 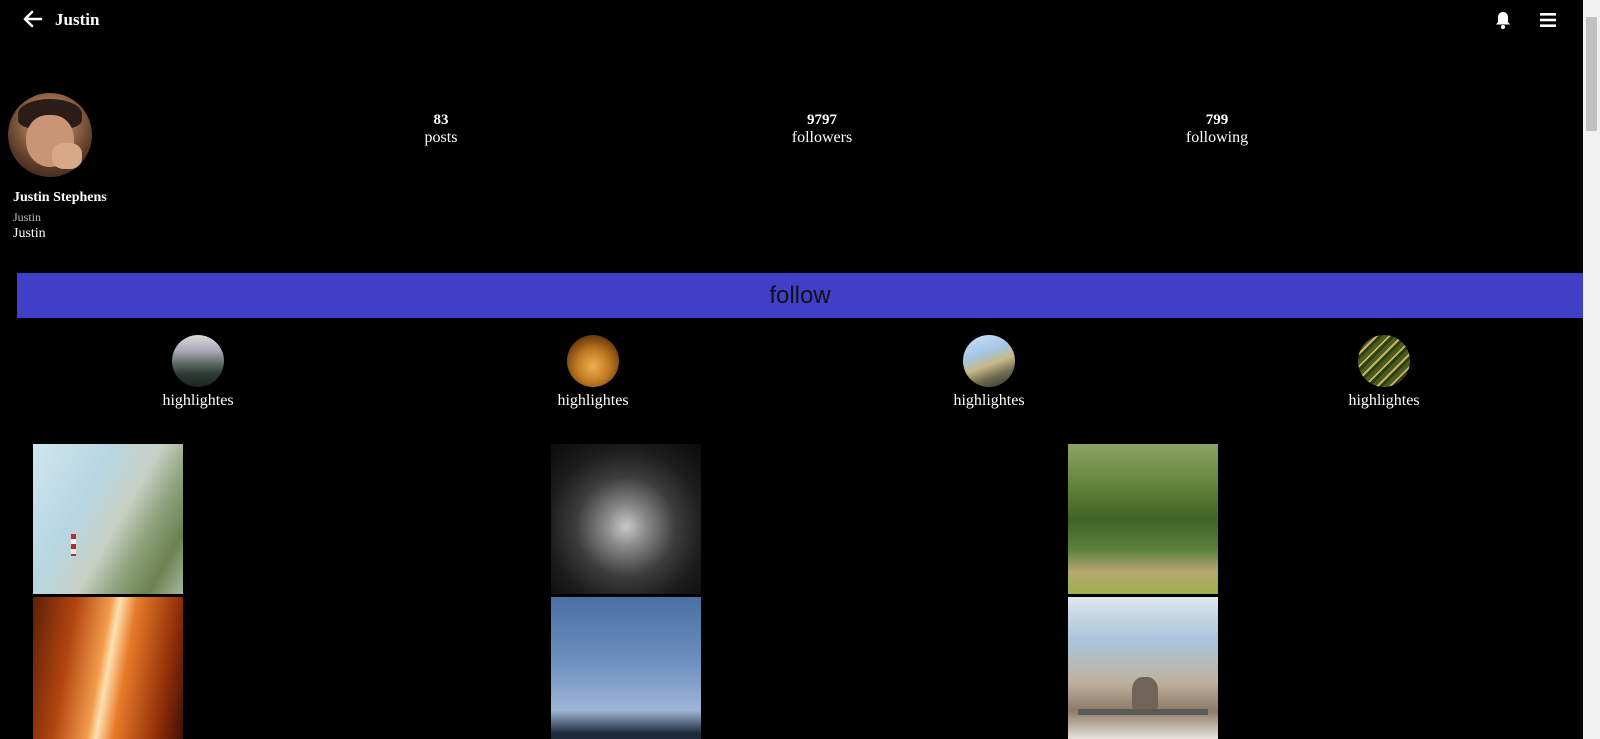 I want to click on posts-count: 83, so click(x=441, y=120).